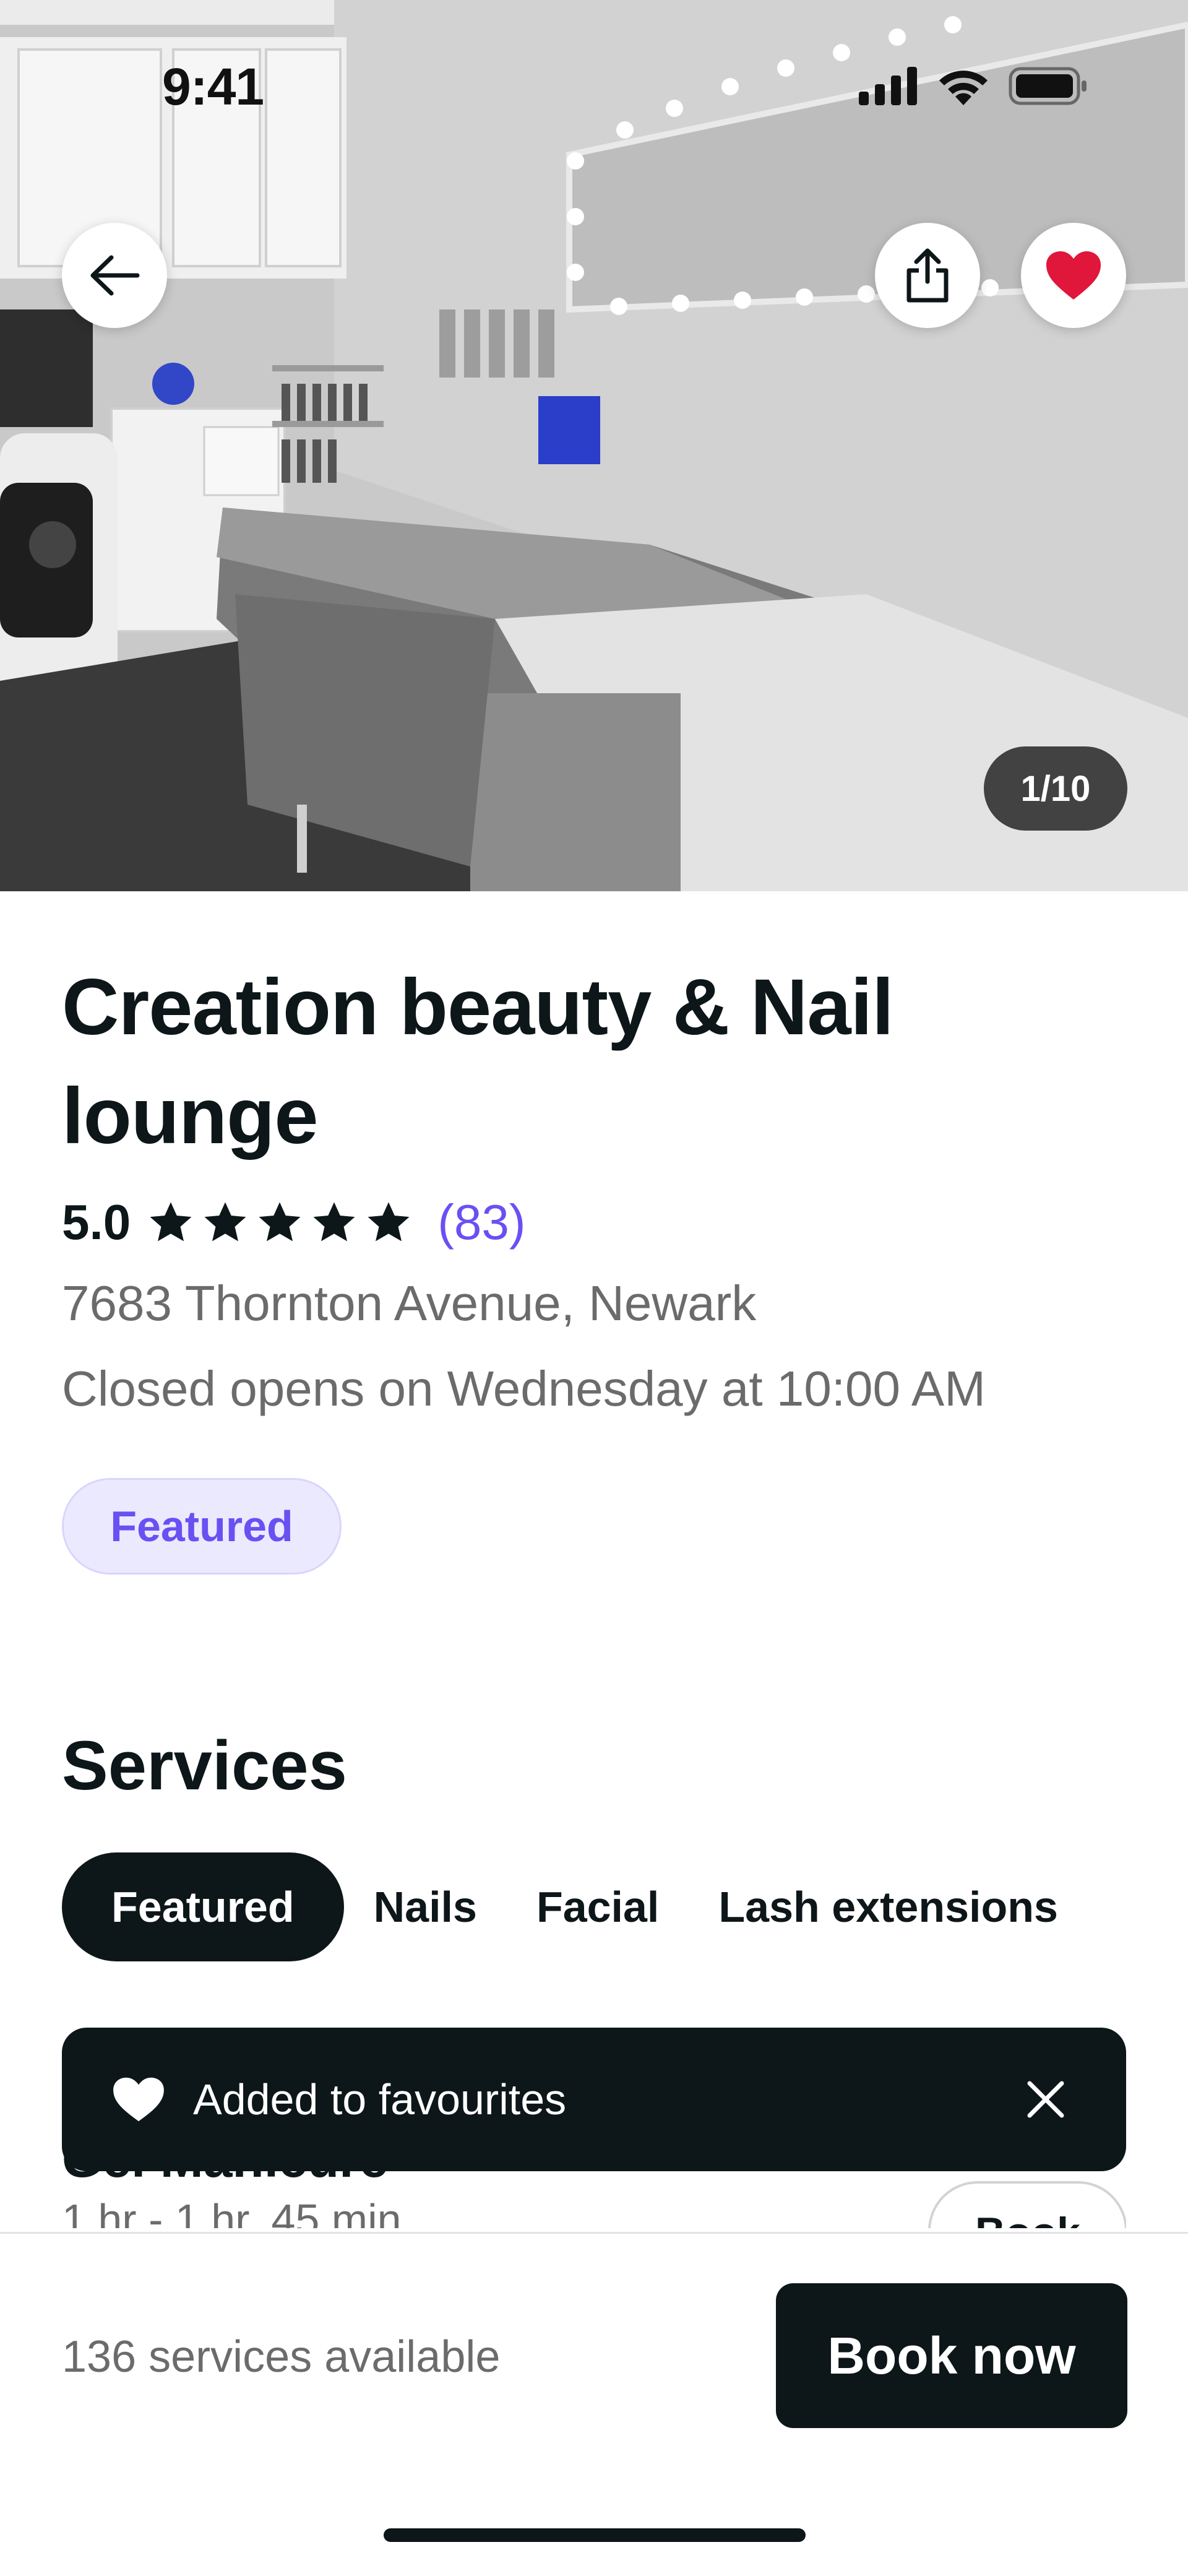  What do you see at coordinates (96, 1222) in the screenshot?
I see `rating-value: 5.0` at bounding box center [96, 1222].